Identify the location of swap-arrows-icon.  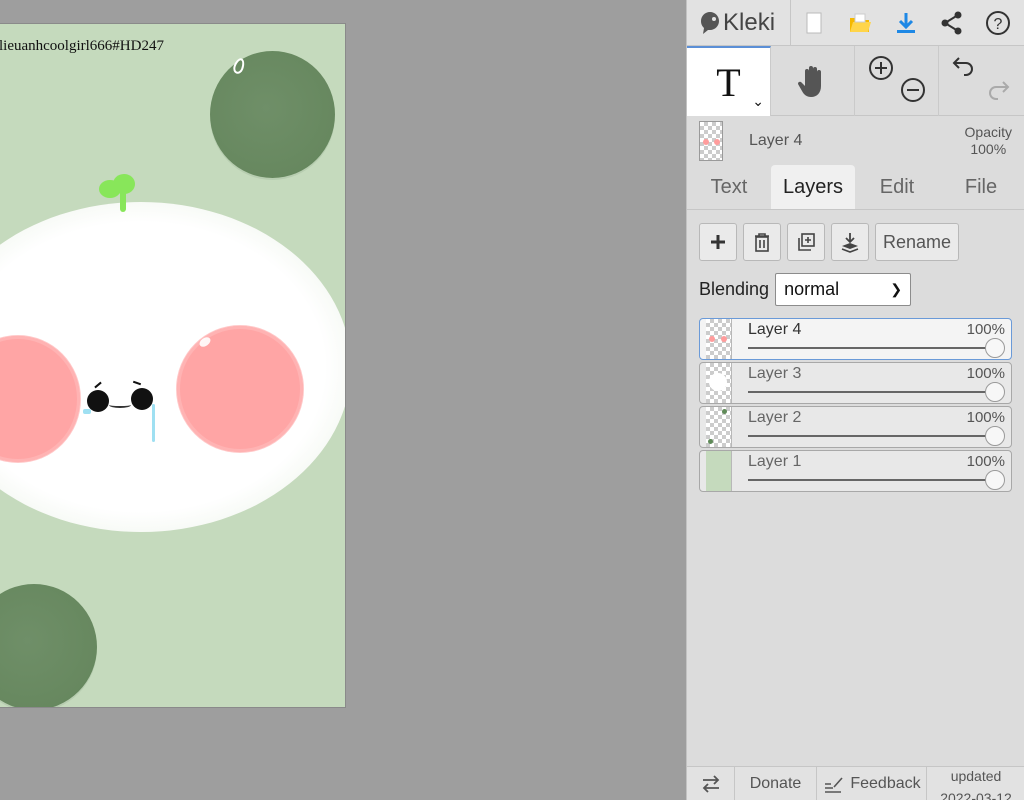
(710, 784).